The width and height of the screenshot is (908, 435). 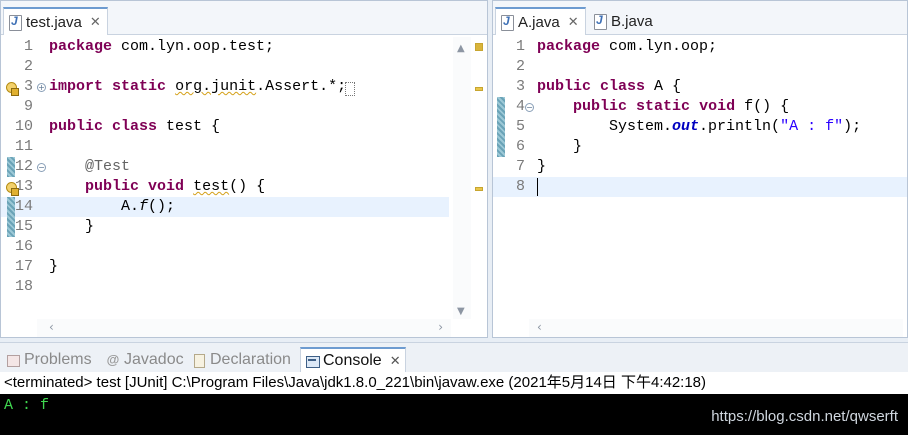 I want to click on tab-declaration: Declaration, so click(x=241, y=360).